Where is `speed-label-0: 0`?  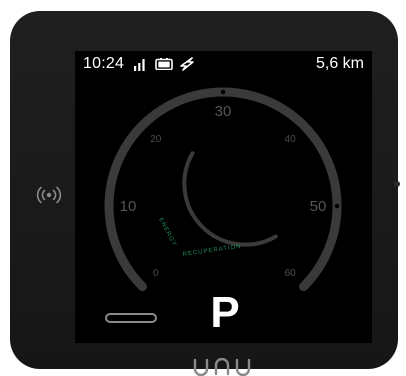
speed-label-0: 0 is located at coordinates (156, 273).